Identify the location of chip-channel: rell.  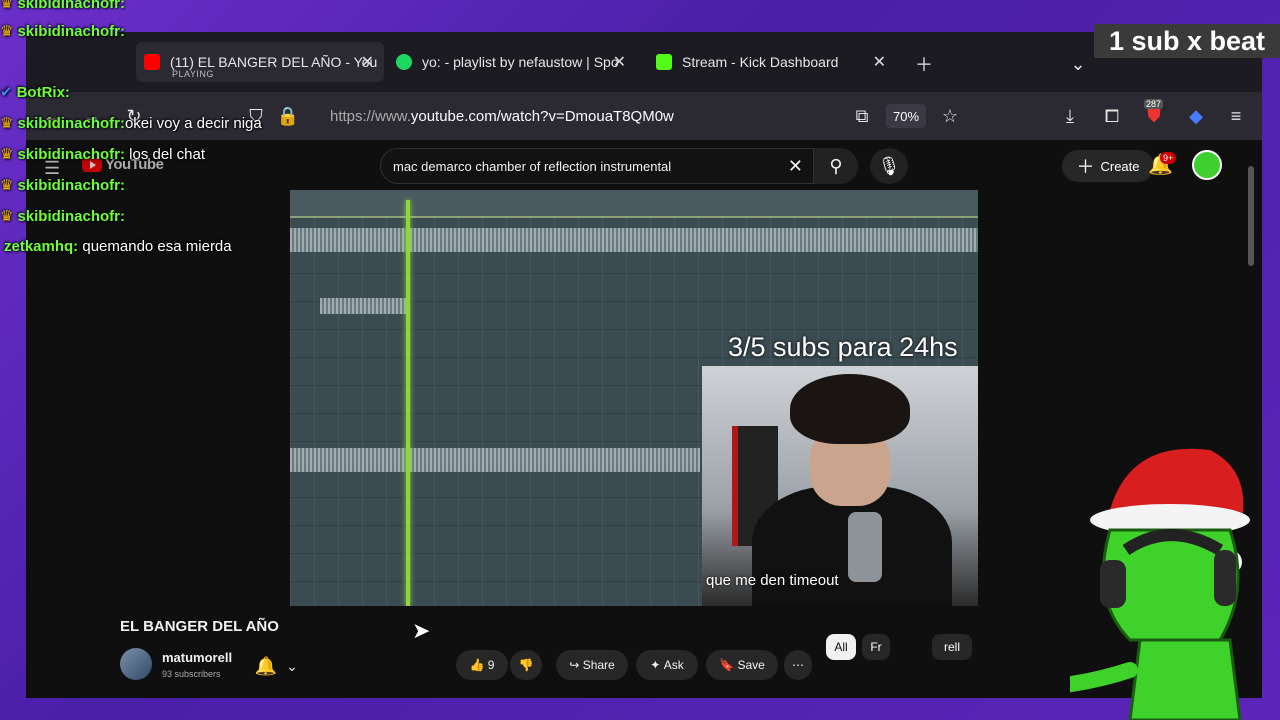
(952, 647).